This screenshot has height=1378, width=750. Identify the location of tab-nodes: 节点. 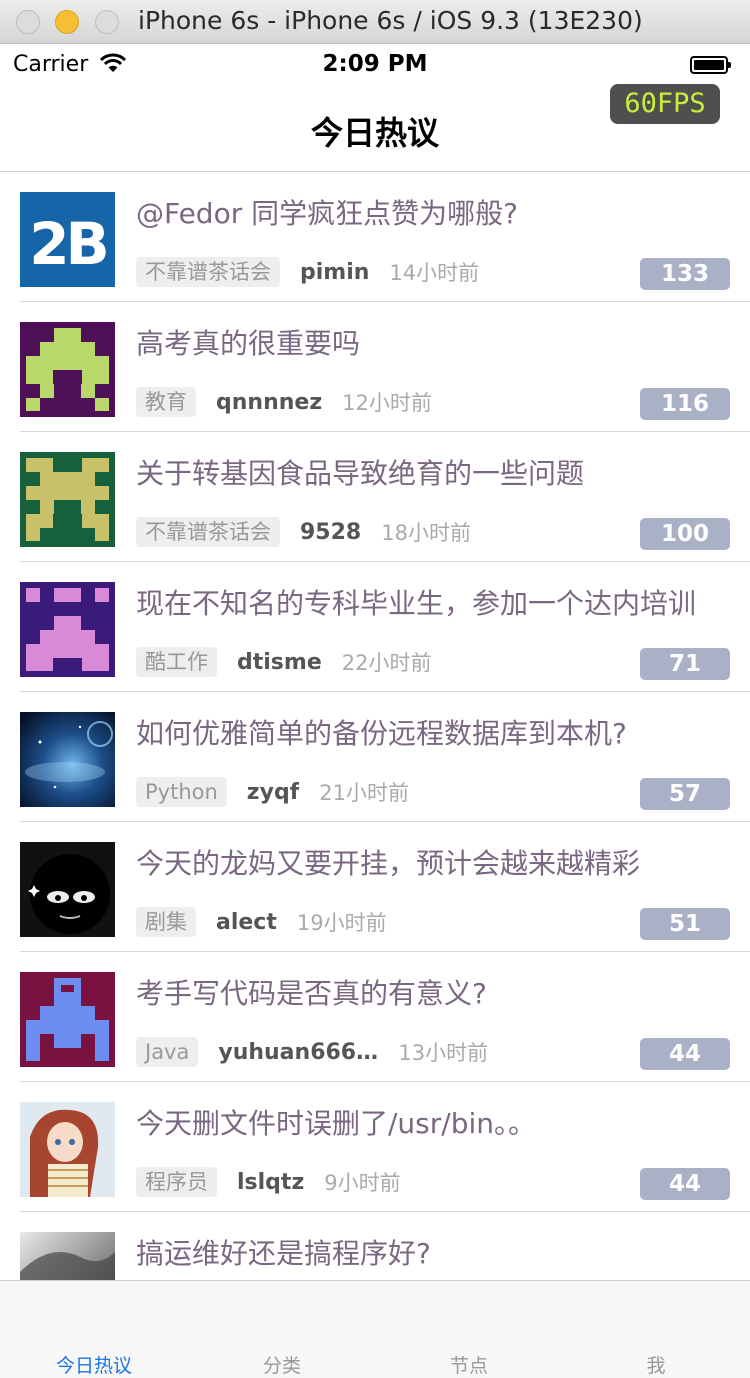
(469, 1364).